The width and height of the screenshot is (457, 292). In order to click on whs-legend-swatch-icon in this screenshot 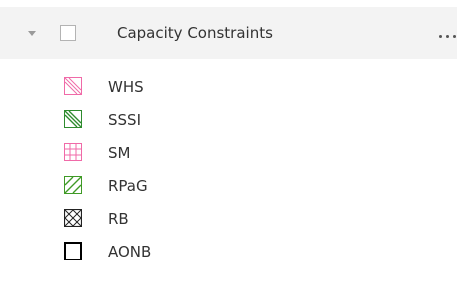, I will do `click(73, 86)`.